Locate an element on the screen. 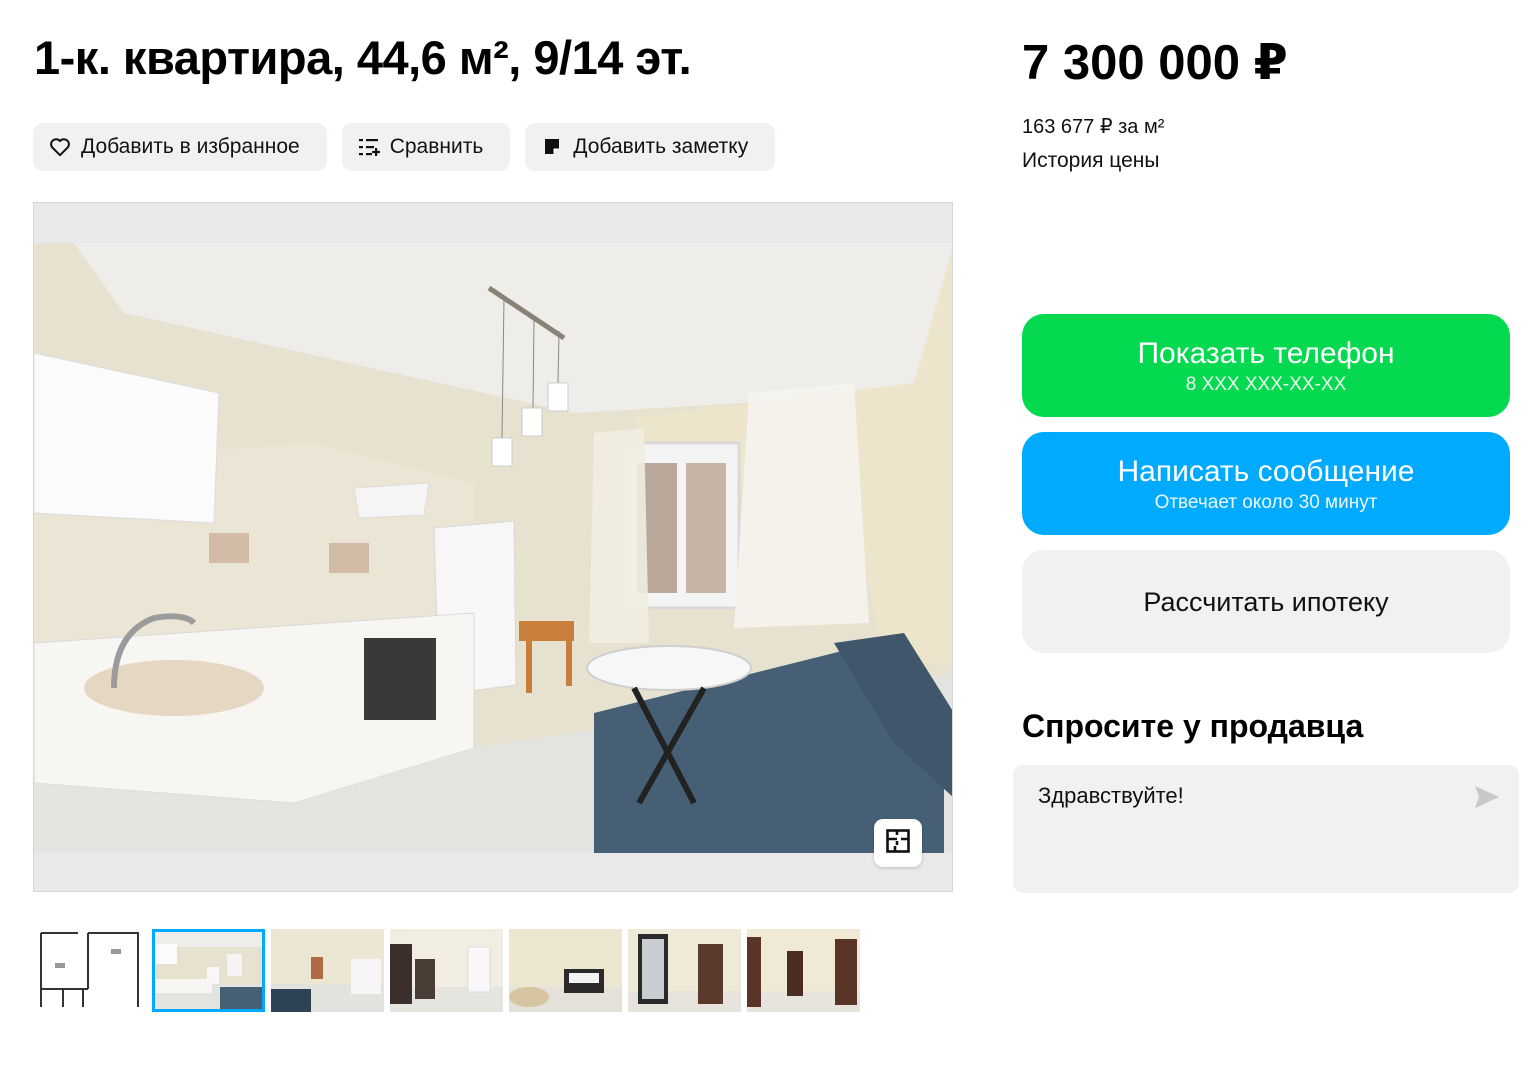  compare-button: Сравнить is located at coordinates (426, 147).